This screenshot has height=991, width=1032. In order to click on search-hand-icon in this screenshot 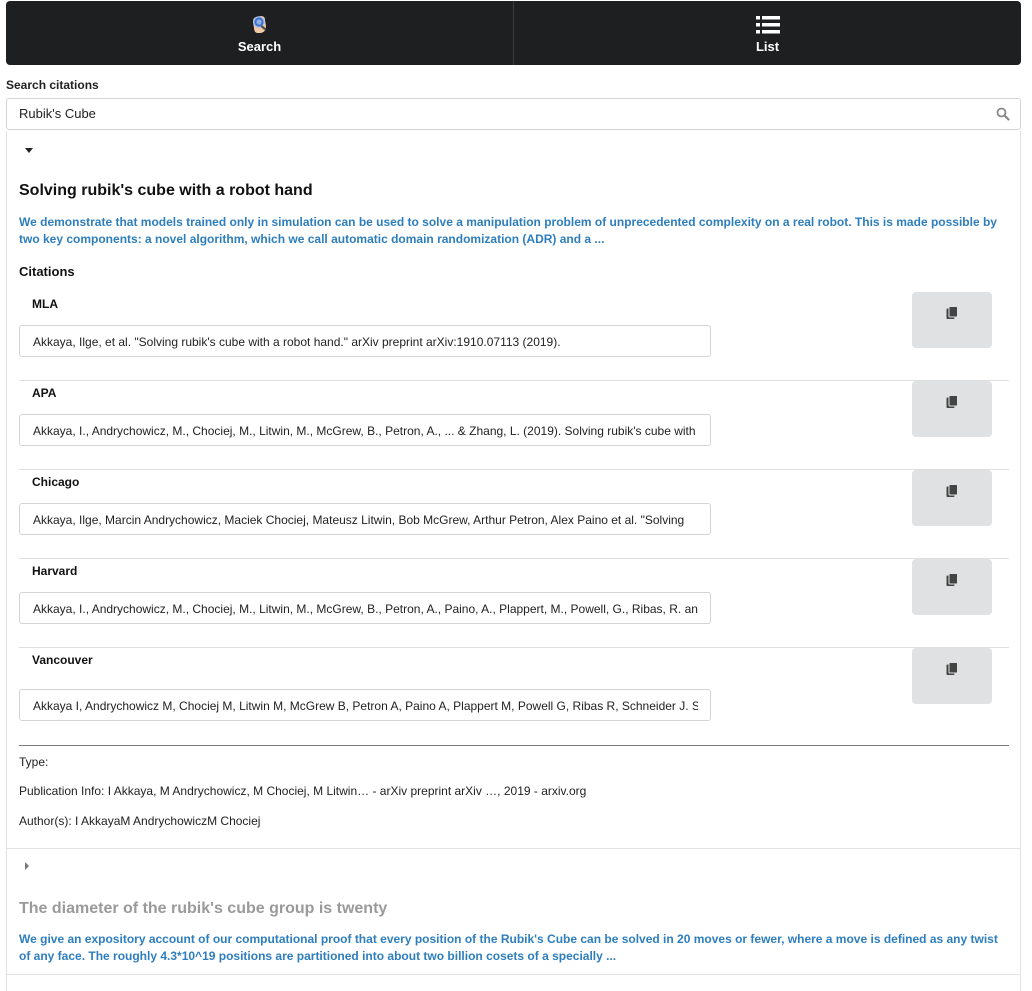, I will do `click(260, 25)`.